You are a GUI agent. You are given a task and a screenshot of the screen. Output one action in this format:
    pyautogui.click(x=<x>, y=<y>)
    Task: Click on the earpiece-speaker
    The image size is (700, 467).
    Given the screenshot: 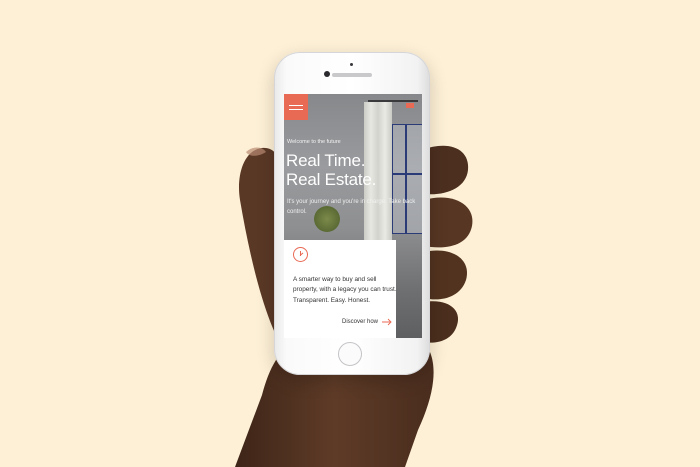 What is the action you would take?
    pyautogui.click(x=352, y=75)
    